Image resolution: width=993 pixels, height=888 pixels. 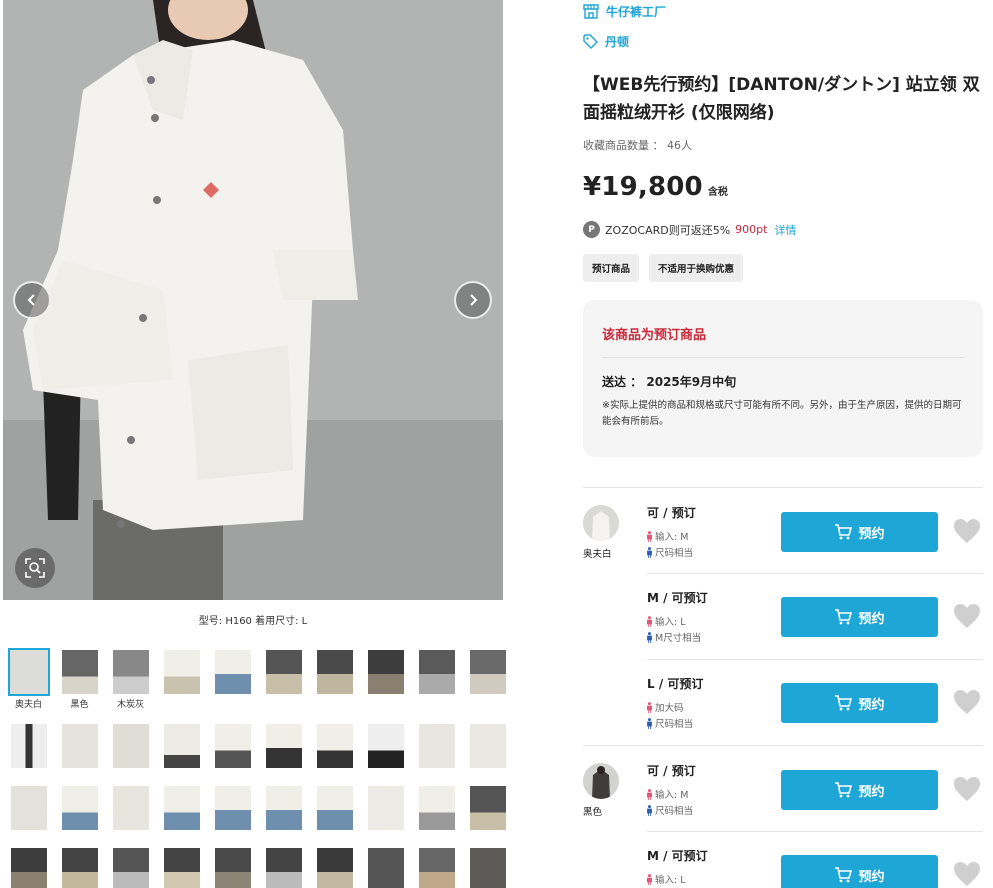 I want to click on color-swatch-black, so click(x=601, y=781).